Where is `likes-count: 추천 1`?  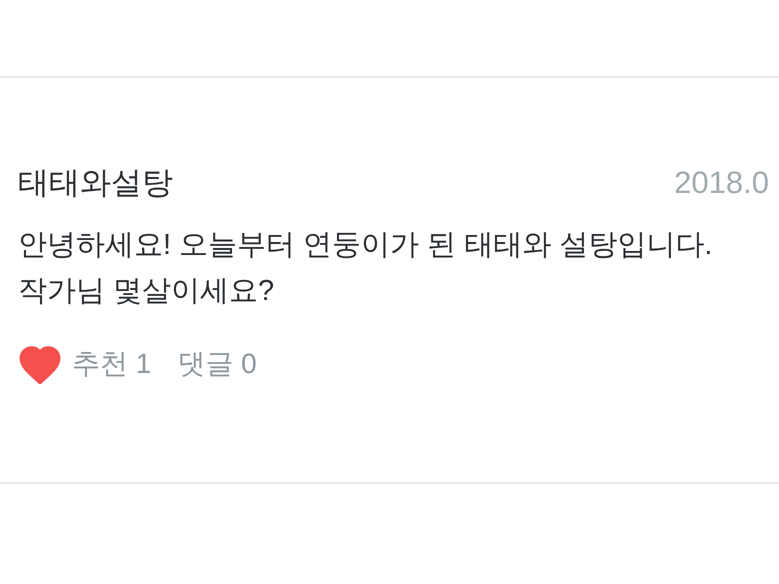 likes-count: 추천 1 is located at coordinates (112, 364).